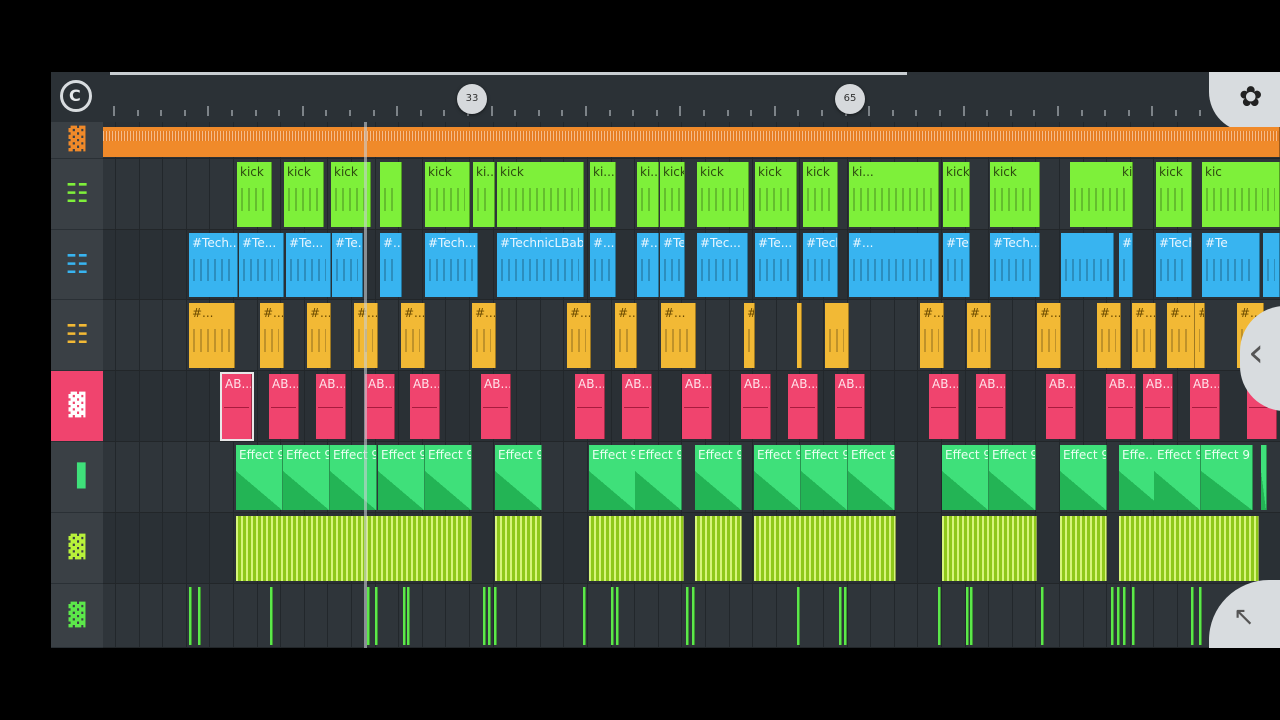 This screenshot has width=1280, height=720. Describe the element at coordinates (77, 477) in the screenshot. I see `track-header-effect: ▐` at that location.